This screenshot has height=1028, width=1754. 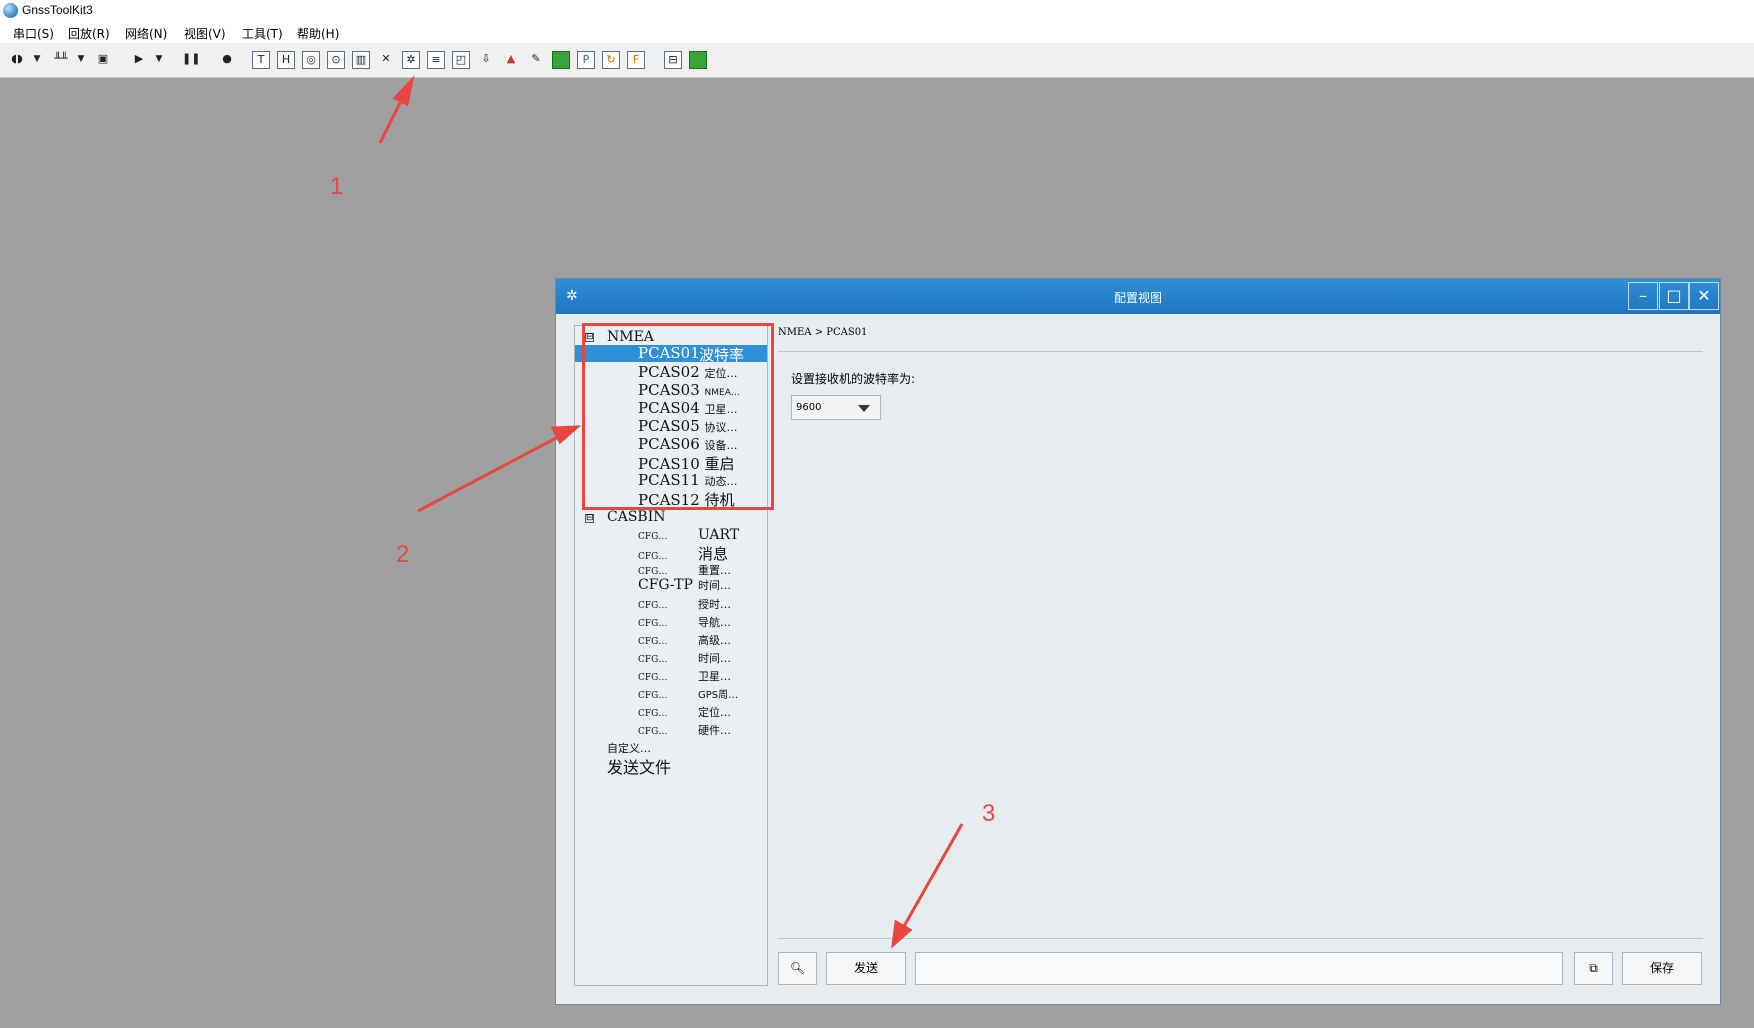 I want to click on arrow-1-head, so click(x=403, y=91).